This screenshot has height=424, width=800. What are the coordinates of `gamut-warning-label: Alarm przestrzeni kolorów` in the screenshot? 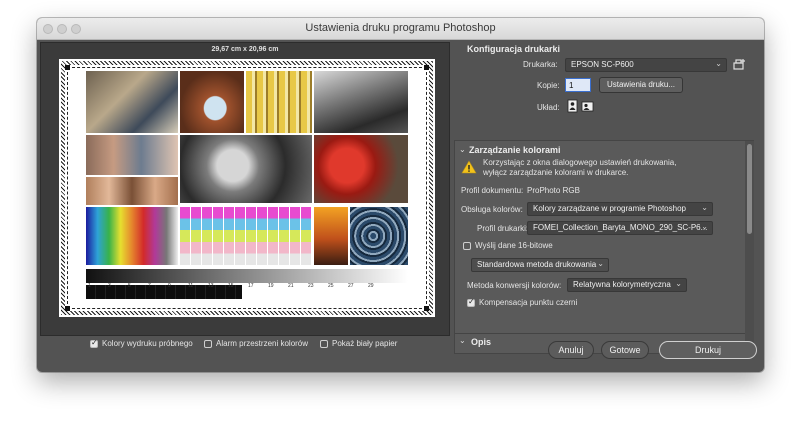 It's located at (262, 343).